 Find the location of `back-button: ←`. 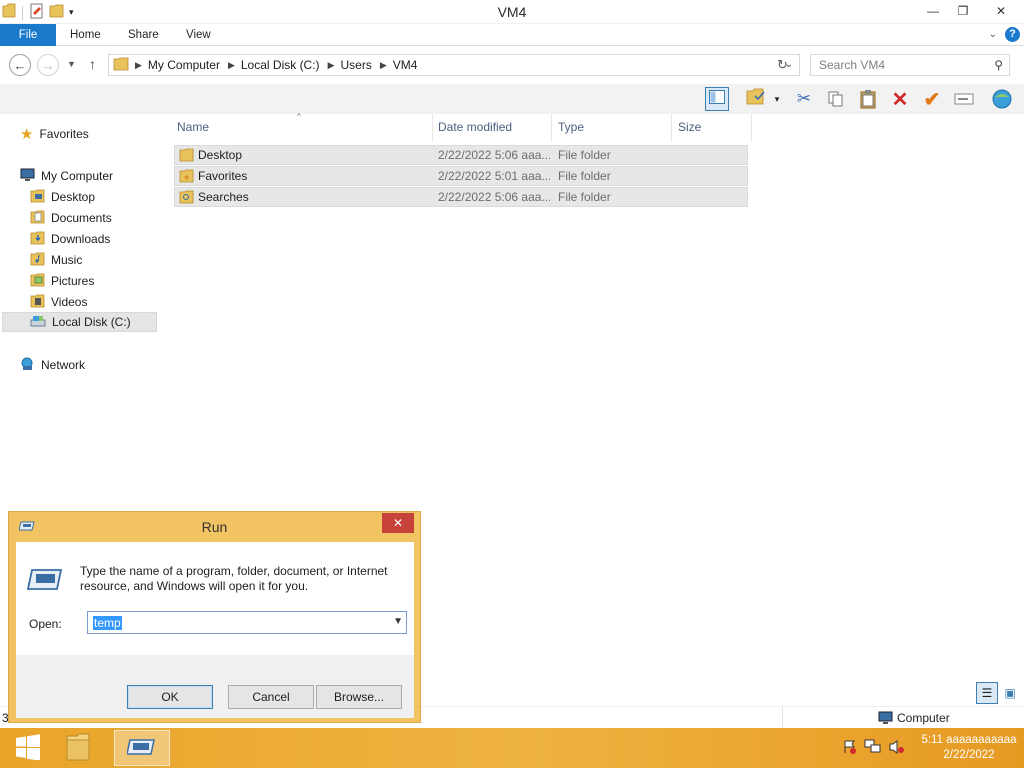

back-button: ← is located at coordinates (20, 65).